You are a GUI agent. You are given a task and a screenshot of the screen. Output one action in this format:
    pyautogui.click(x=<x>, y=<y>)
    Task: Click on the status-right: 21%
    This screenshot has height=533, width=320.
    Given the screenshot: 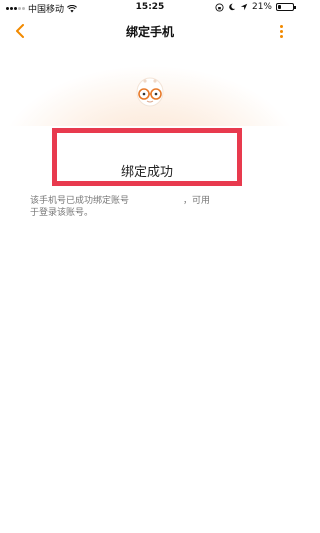 What is the action you would take?
    pyautogui.click(x=255, y=7)
    